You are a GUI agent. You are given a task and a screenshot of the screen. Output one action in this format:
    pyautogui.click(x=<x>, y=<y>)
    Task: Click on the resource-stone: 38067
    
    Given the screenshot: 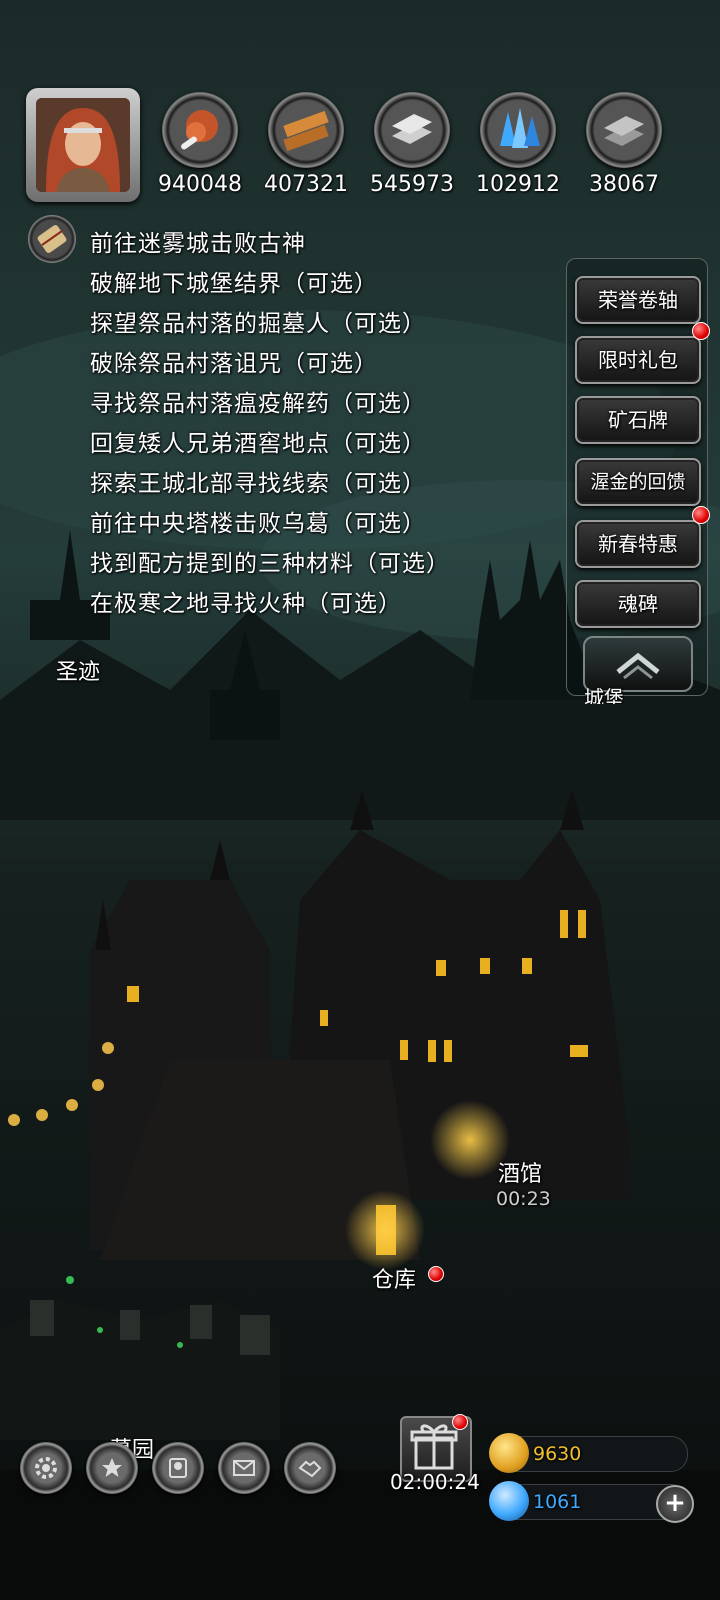 What is the action you would take?
    pyautogui.click(x=624, y=147)
    